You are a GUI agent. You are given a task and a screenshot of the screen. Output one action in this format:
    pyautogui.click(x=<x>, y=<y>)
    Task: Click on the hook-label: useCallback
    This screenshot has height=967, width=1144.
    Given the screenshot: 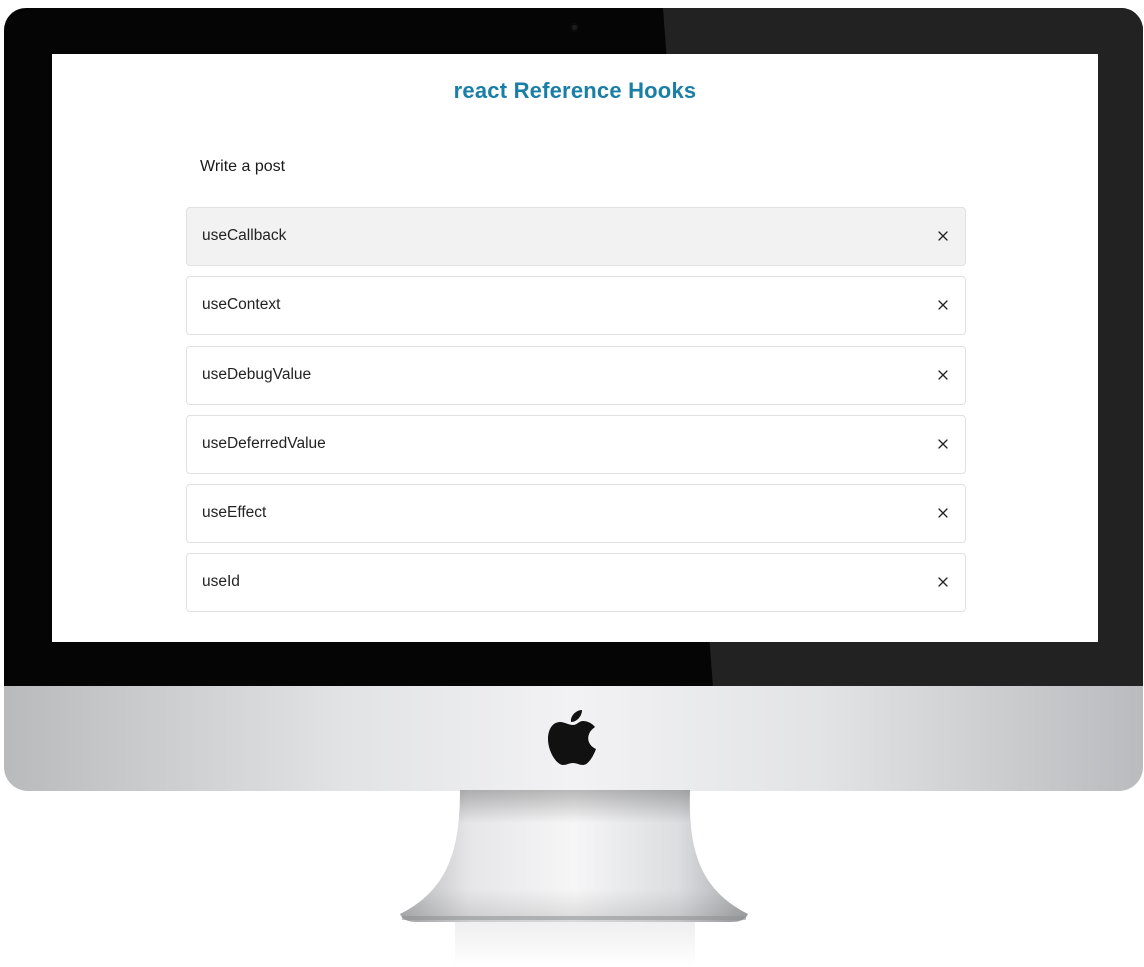 What is the action you would take?
    pyautogui.click(x=244, y=235)
    